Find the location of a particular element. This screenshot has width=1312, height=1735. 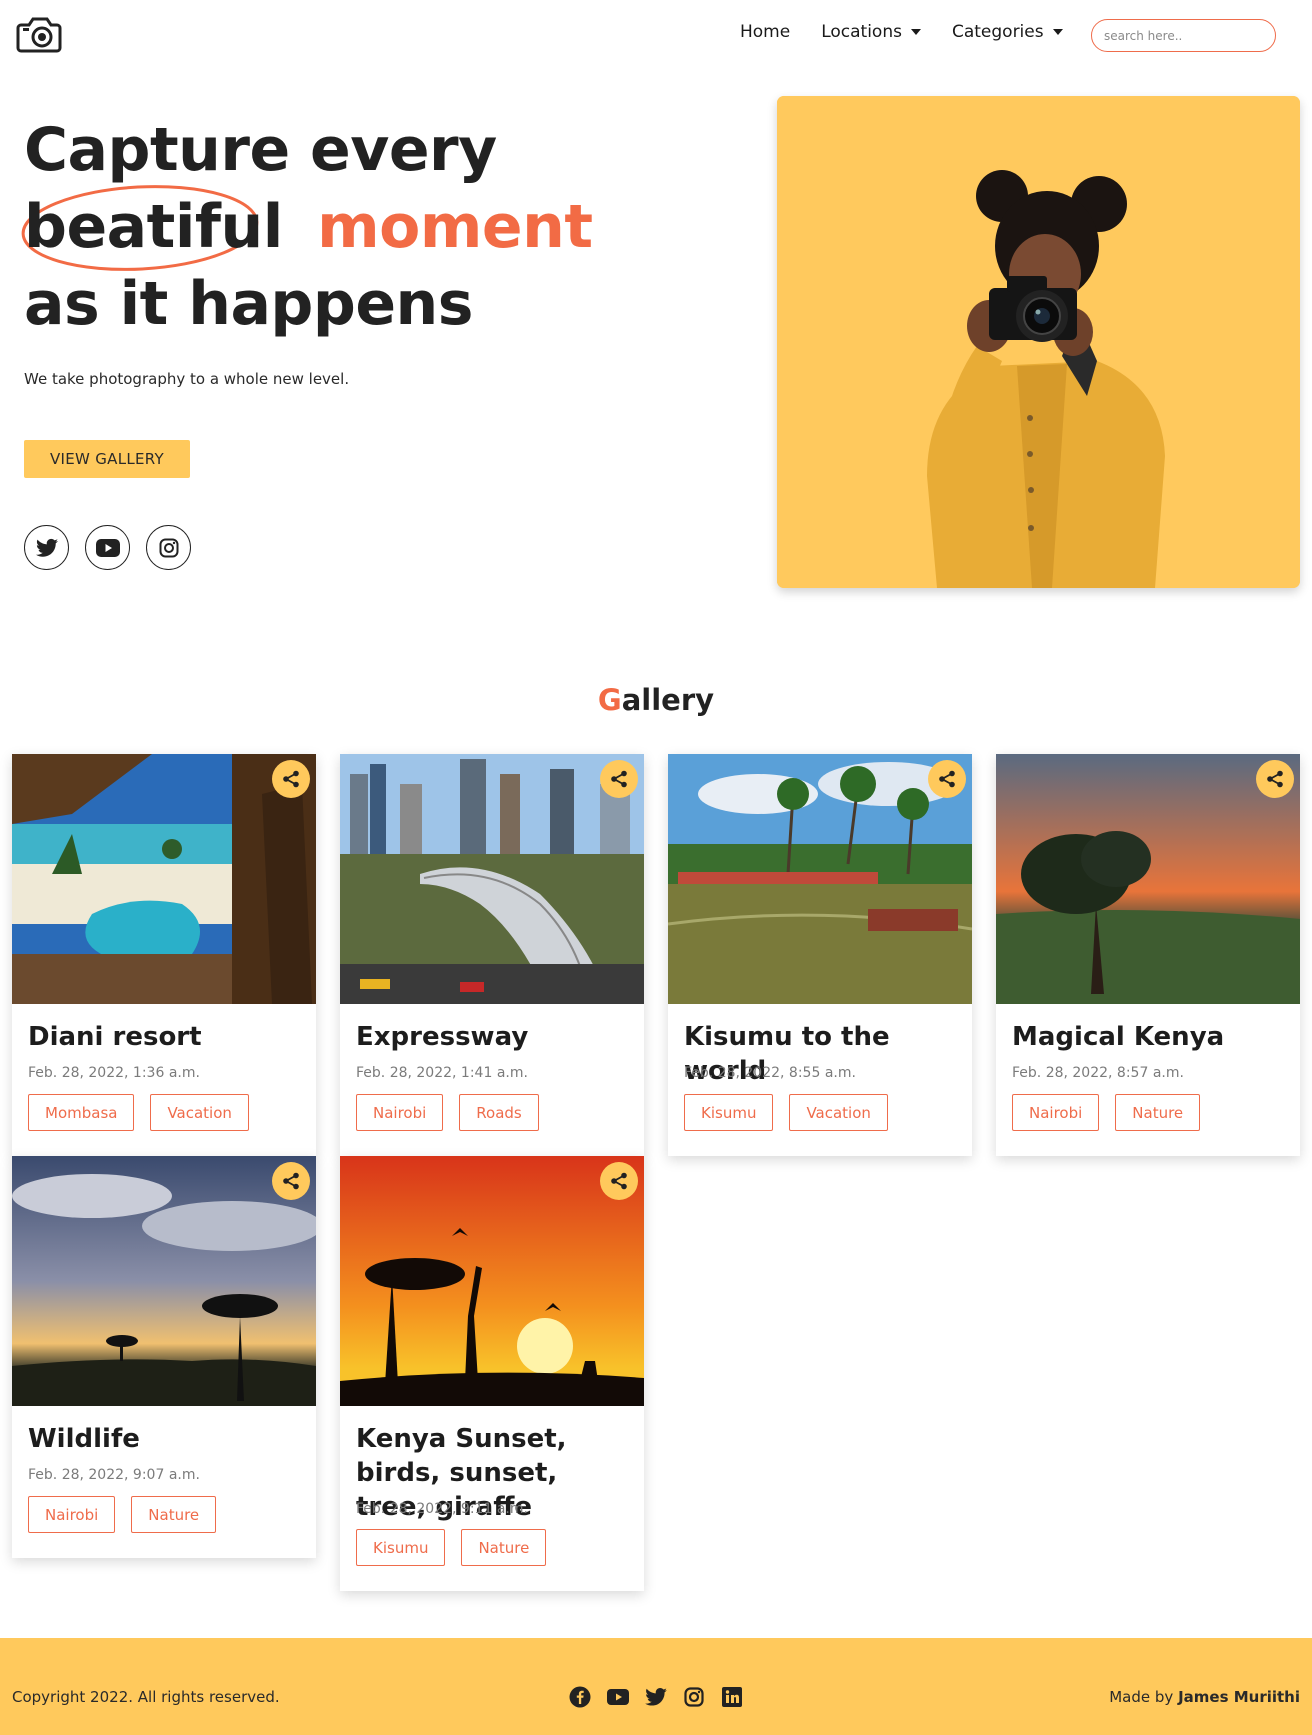

hero-title-line1: Capture every is located at coordinates (260, 150).